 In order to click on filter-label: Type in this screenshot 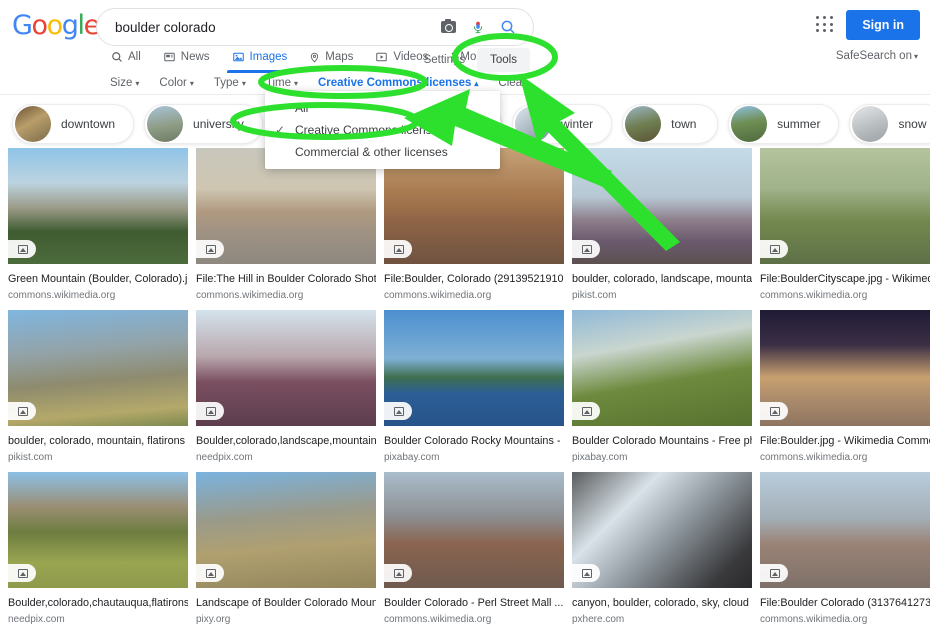, I will do `click(226, 83)`.